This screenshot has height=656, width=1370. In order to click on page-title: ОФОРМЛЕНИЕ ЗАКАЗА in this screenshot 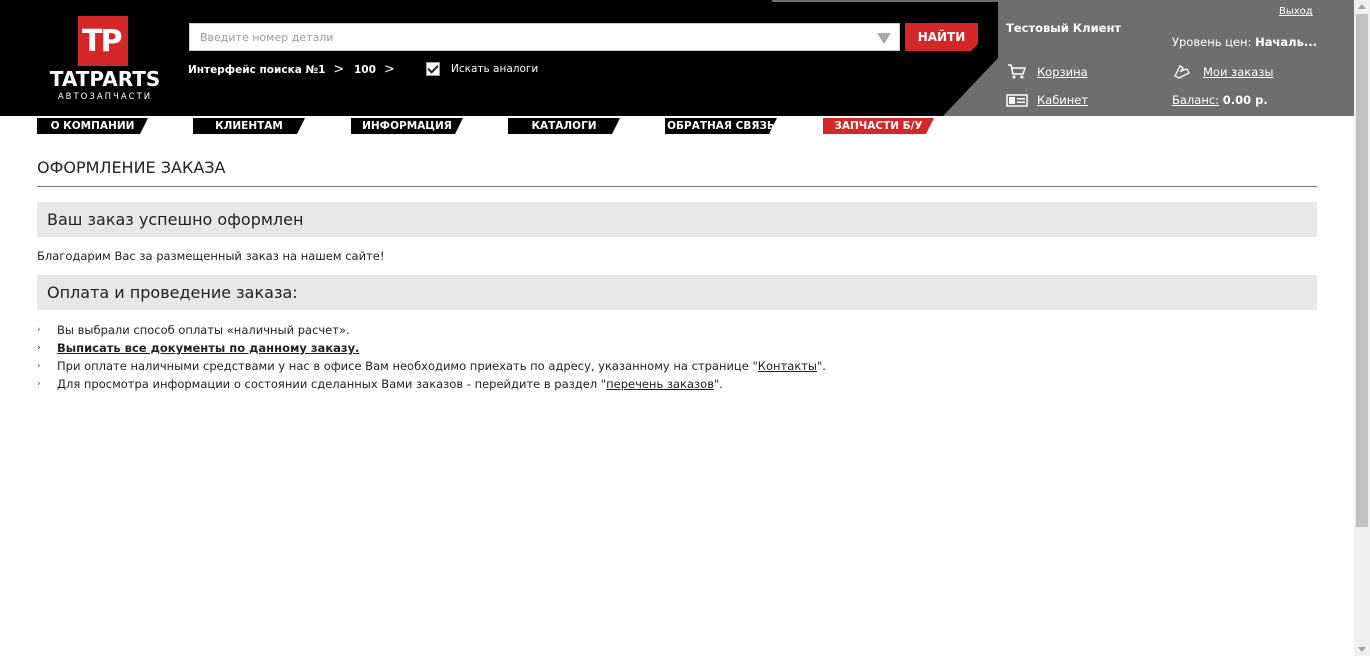, I will do `click(131, 167)`.